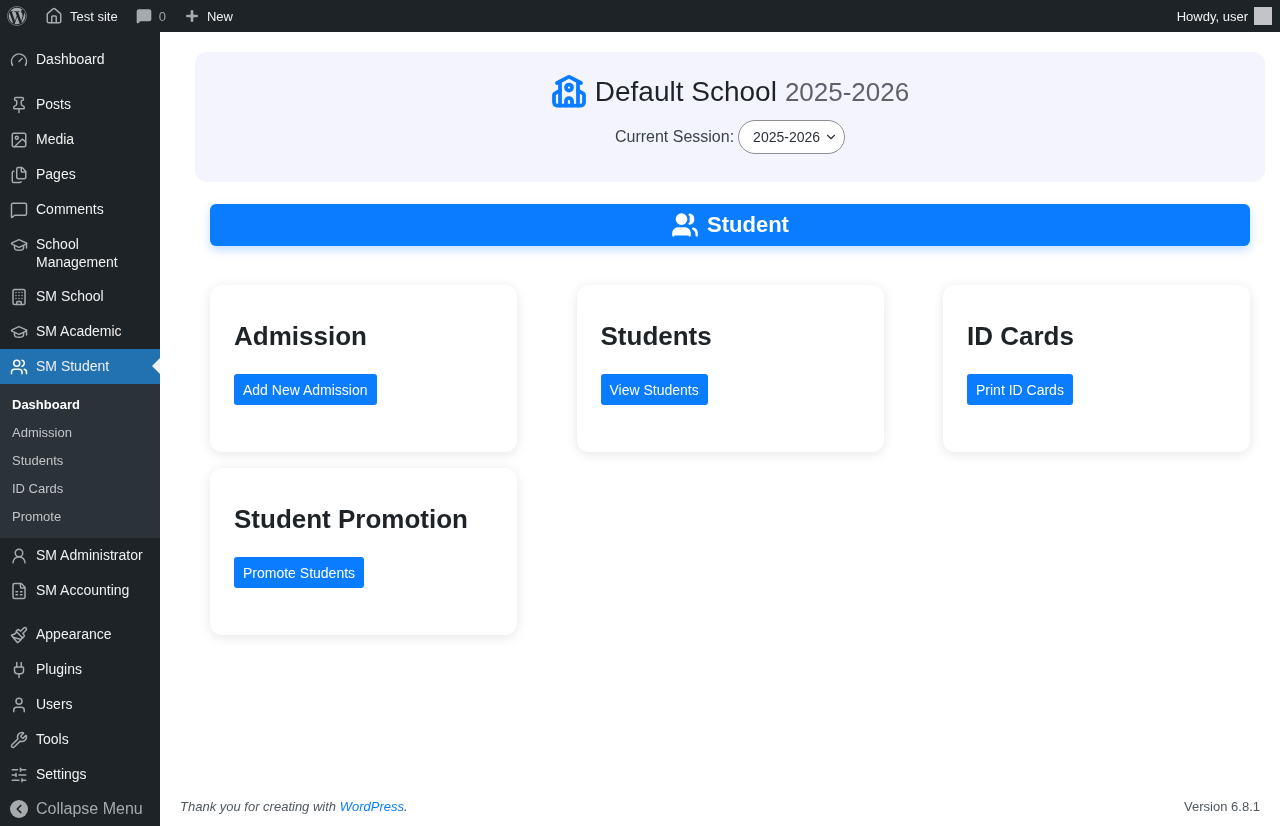 The width and height of the screenshot is (1280, 826). I want to click on session-label: Current Session:, so click(674, 137).